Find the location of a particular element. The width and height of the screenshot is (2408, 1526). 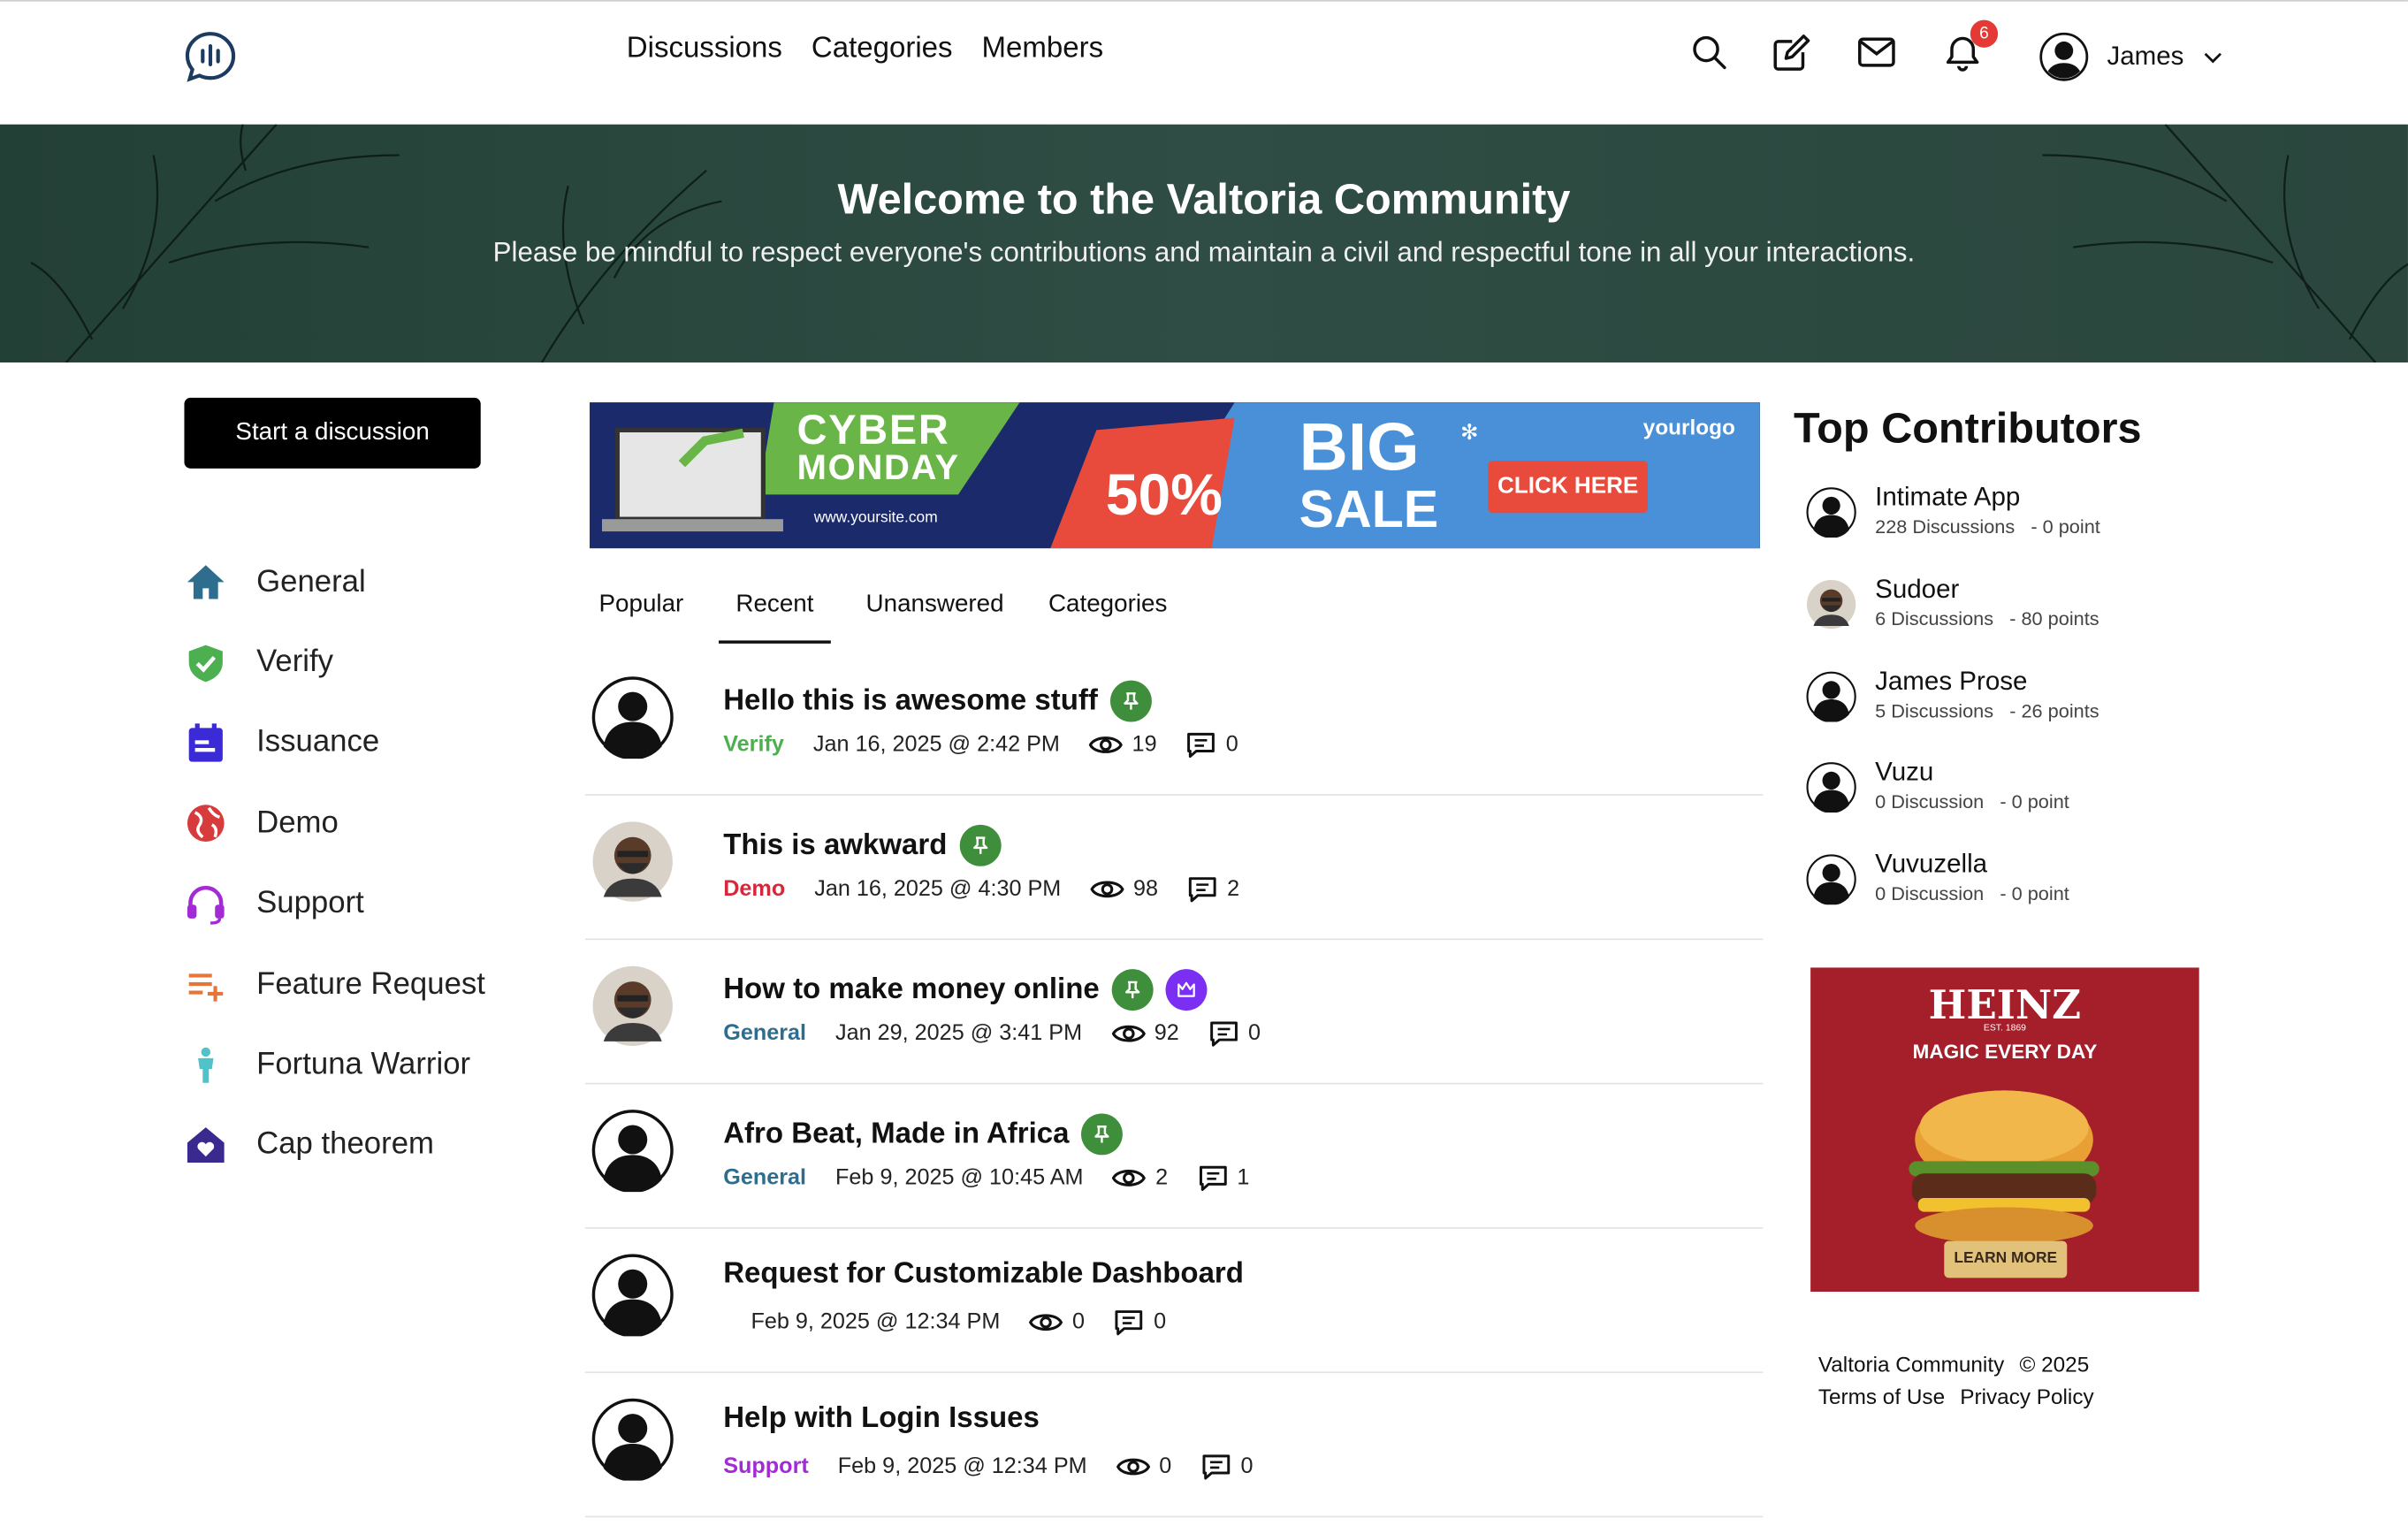

discussion-title-wrap: Request for Customizable Dashboard is located at coordinates (983, 1275).